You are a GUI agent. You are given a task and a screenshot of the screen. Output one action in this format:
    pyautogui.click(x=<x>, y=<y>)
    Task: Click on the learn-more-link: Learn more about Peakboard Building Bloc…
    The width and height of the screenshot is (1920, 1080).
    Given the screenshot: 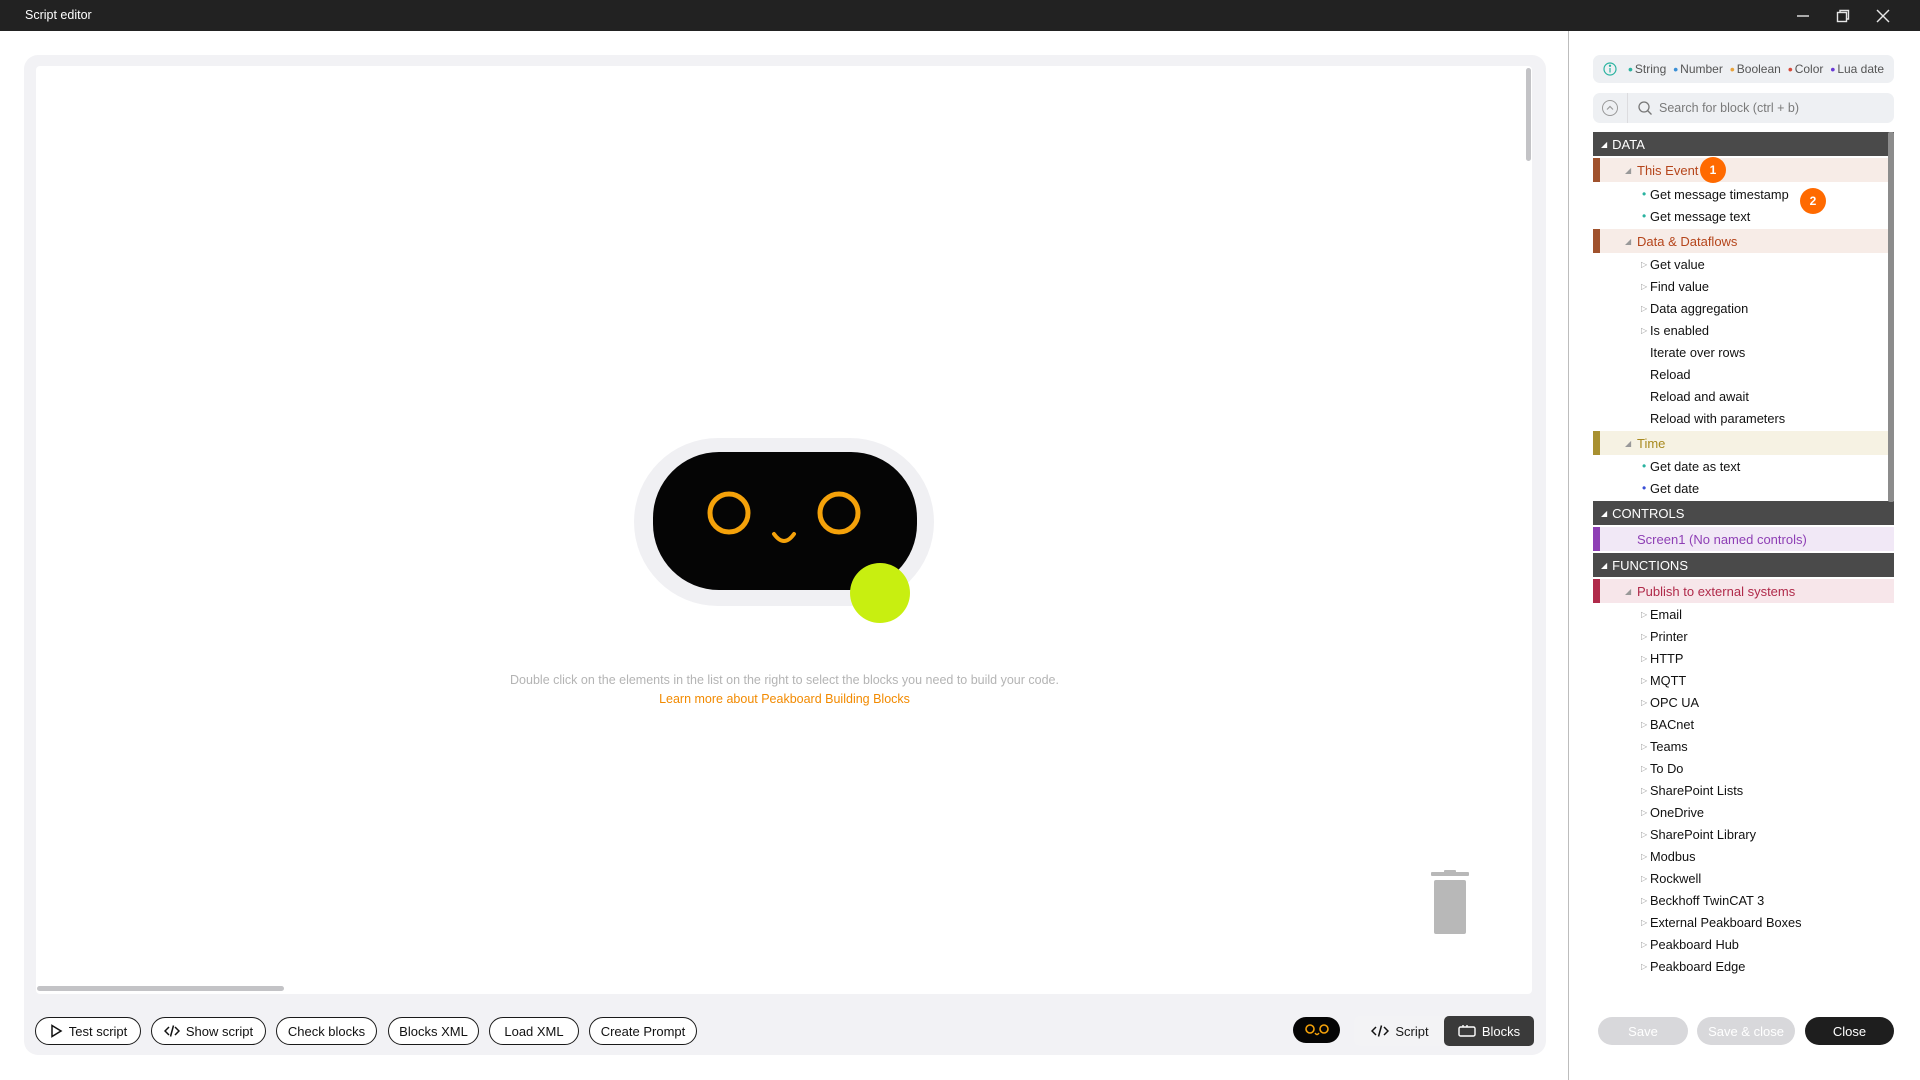 What is the action you would take?
    pyautogui.click(x=784, y=699)
    